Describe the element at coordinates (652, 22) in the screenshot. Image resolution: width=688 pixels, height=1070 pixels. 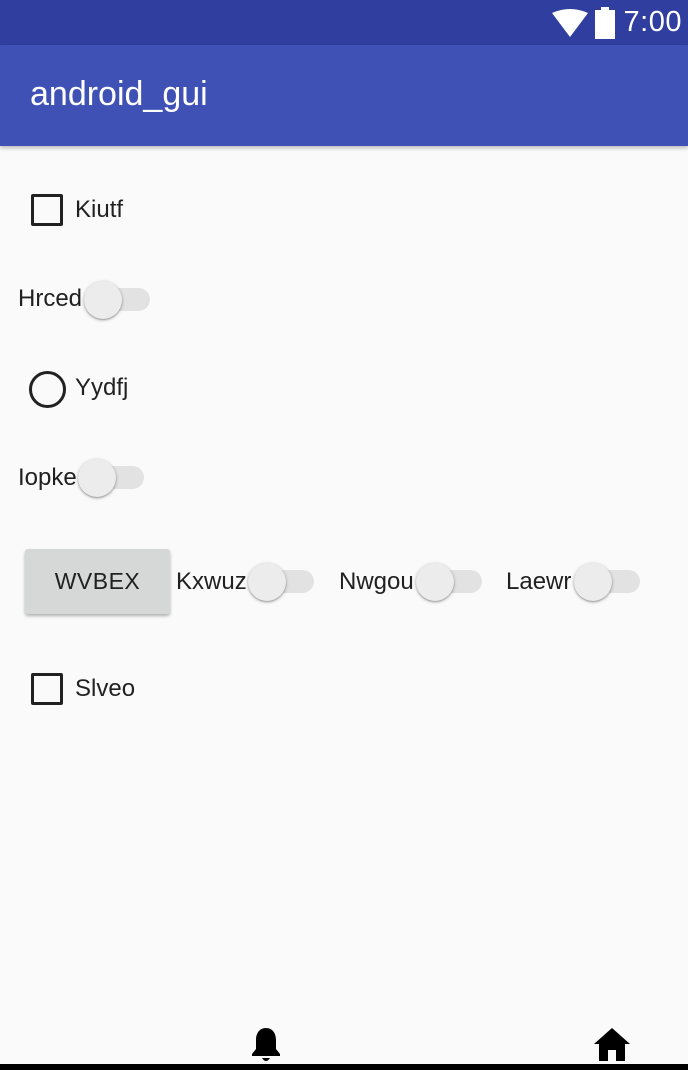
I see `clock: 7:00` at that location.